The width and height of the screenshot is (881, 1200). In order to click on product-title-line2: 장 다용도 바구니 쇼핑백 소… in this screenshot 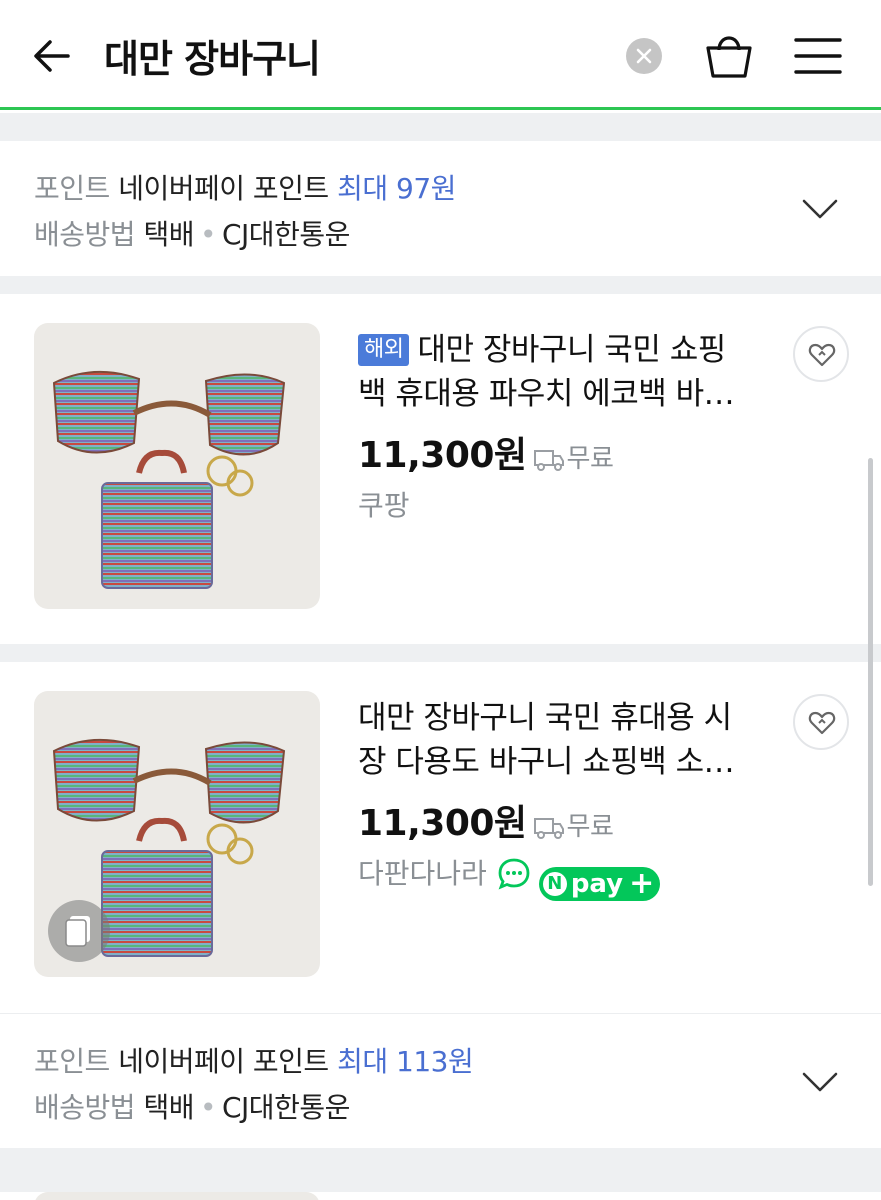, I will do `click(546, 762)`.